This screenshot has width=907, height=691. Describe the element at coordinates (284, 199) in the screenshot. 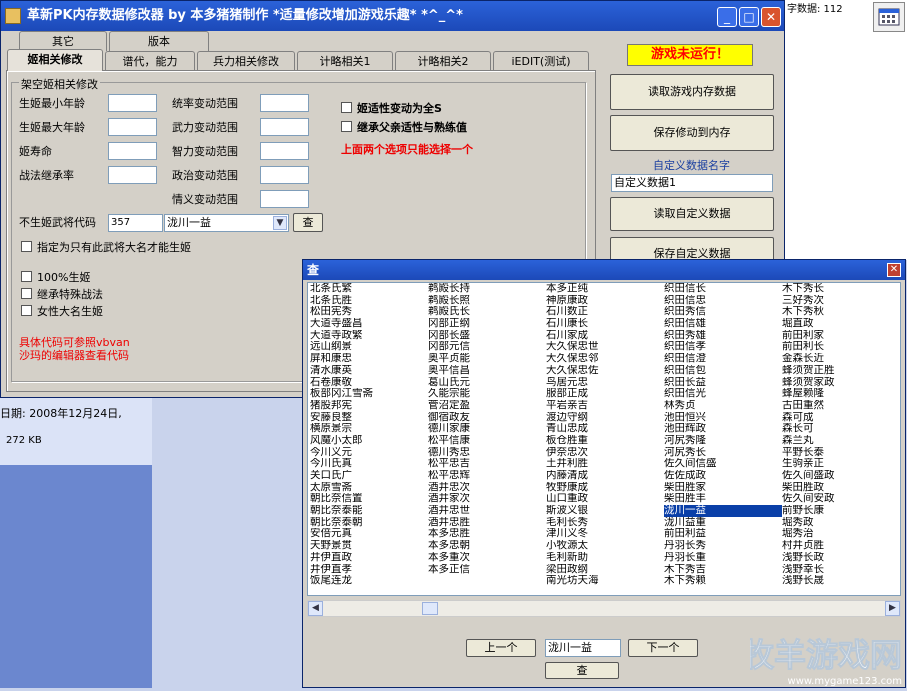

I see `loyalty-range-input` at that location.